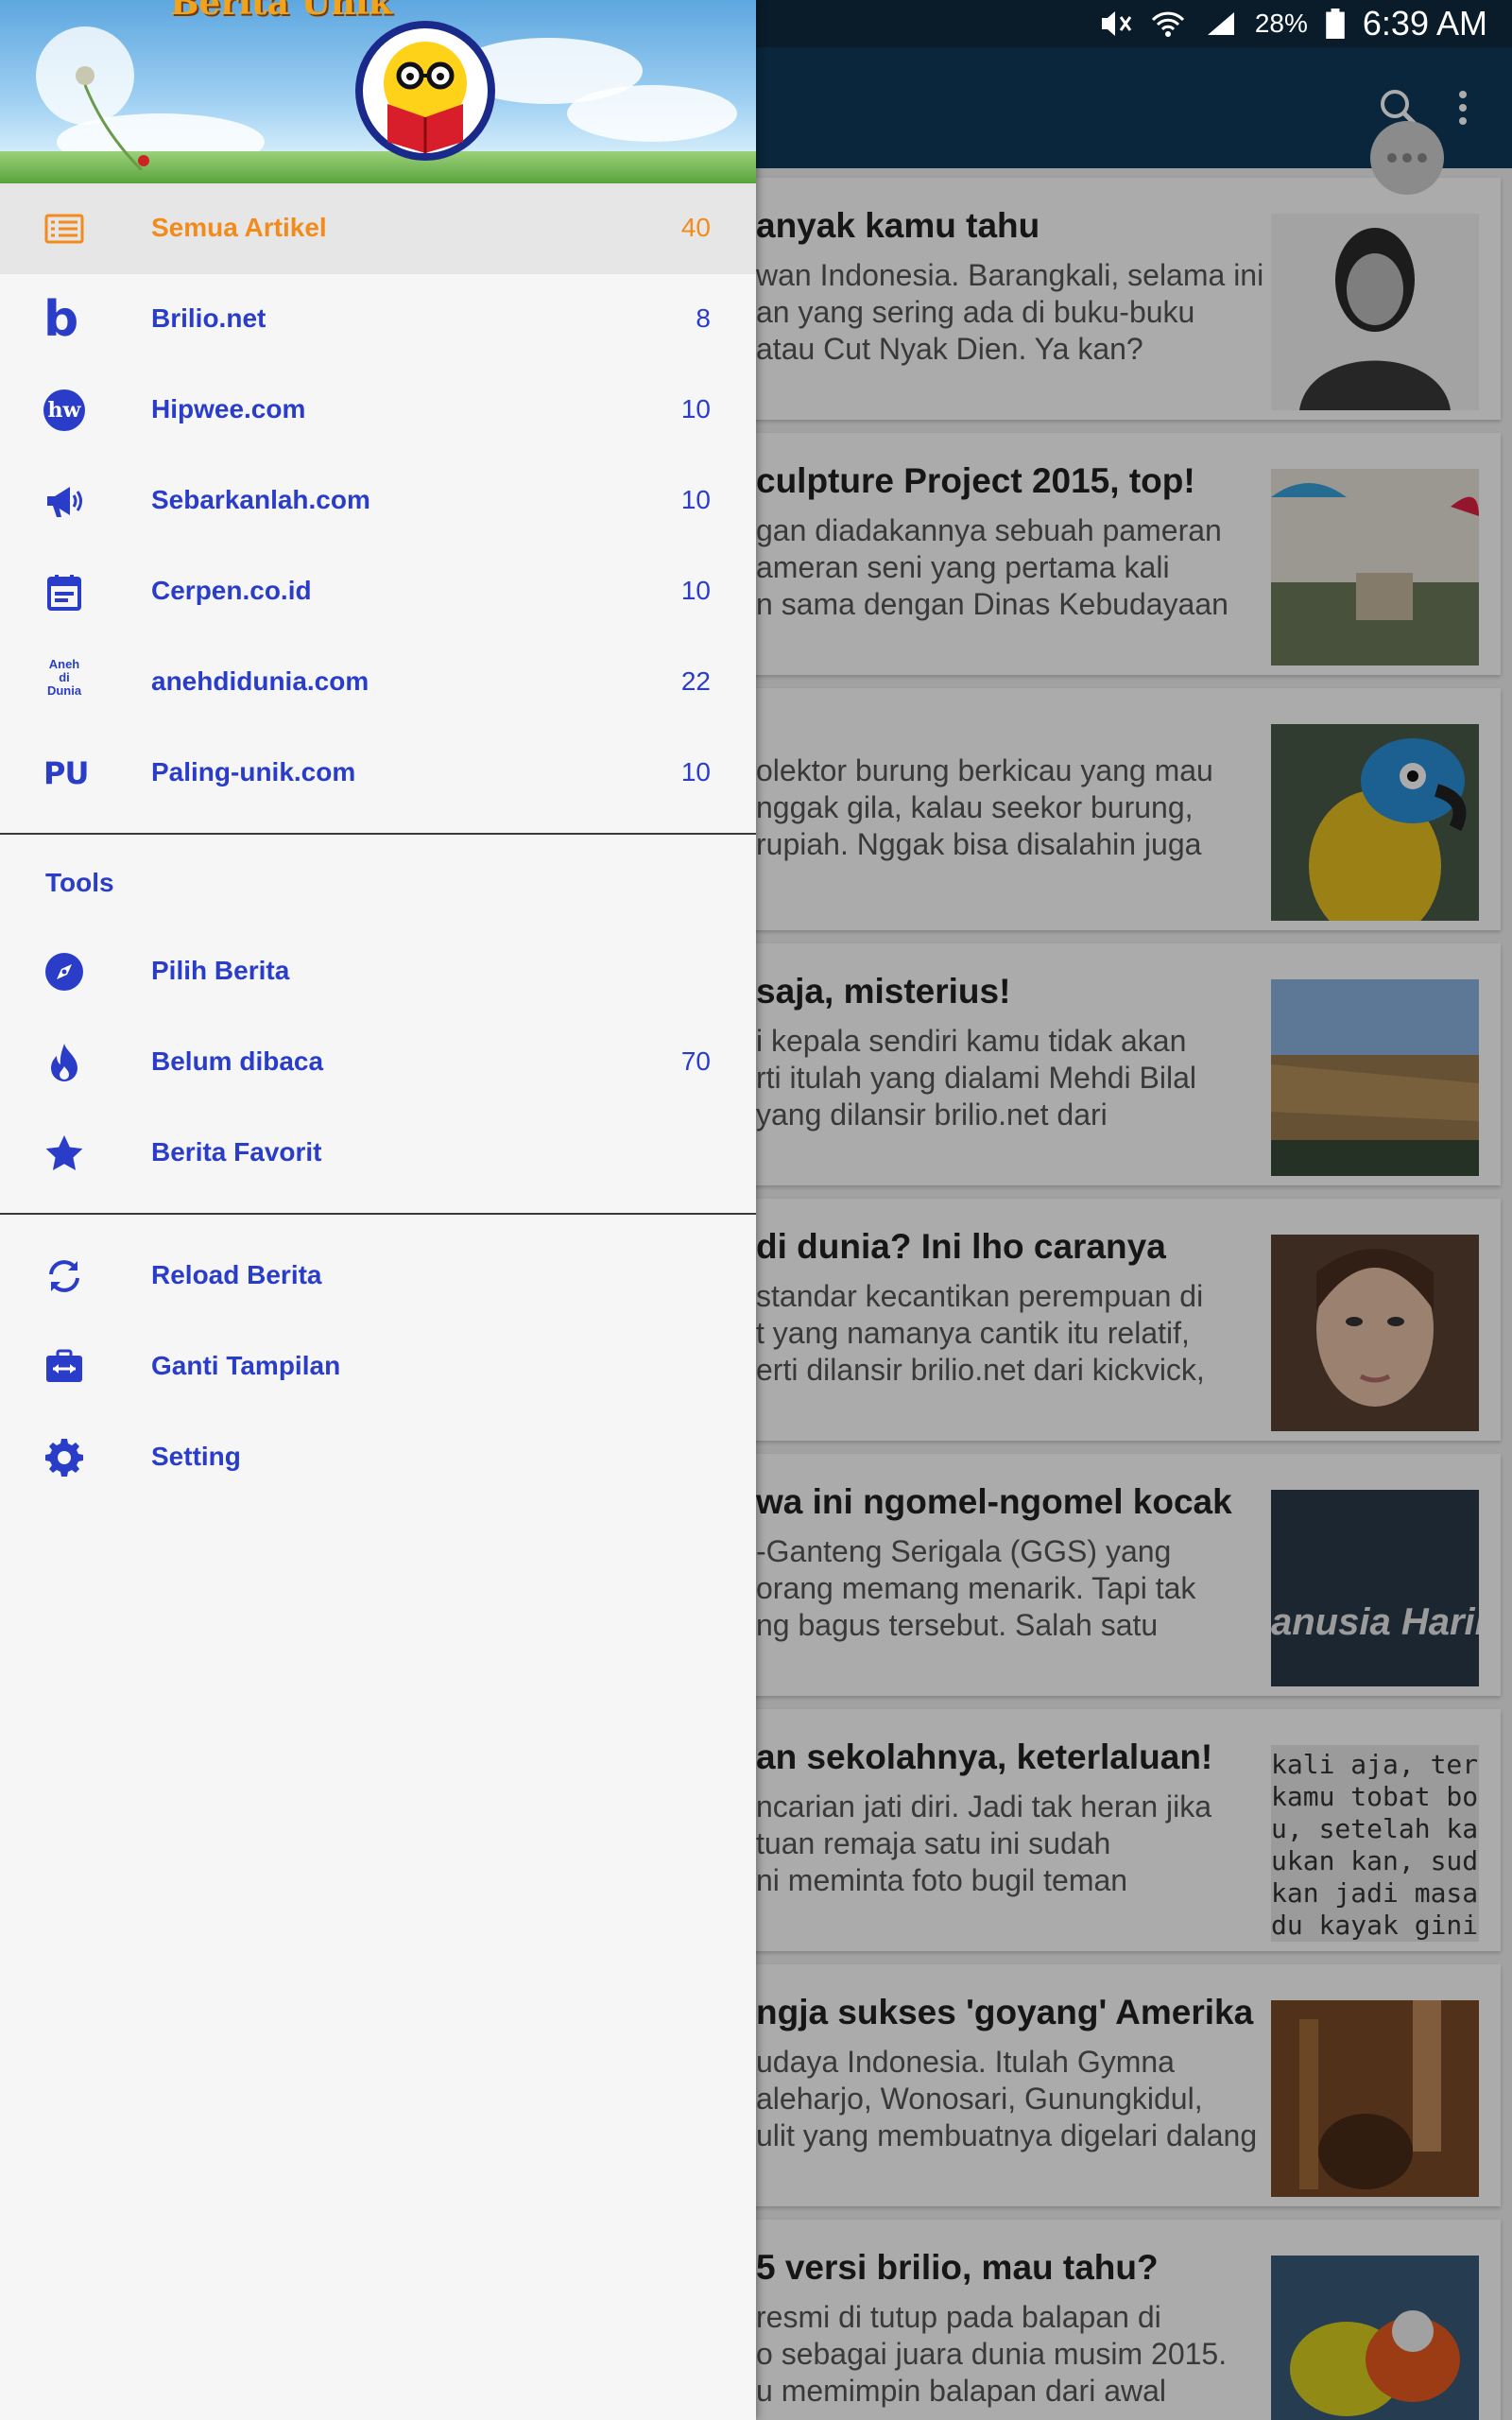 Image resolution: width=1512 pixels, height=2420 pixels. Describe the element at coordinates (378, 1062) in the screenshot. I see `menu-item-belum-dibaca: Belum dibaca 70` at that location.